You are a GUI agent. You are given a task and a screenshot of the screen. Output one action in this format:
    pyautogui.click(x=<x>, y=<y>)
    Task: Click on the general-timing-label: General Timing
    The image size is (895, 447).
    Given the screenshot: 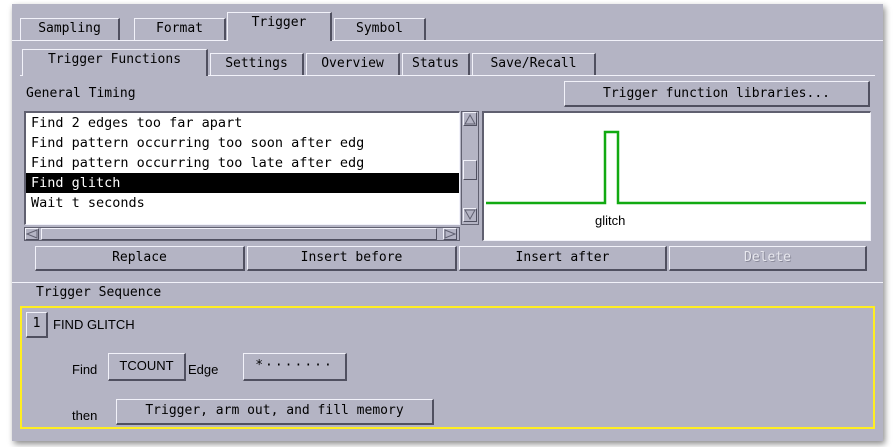 What is the action you would take?
    pyautogui.click(x=81, y=93)
    